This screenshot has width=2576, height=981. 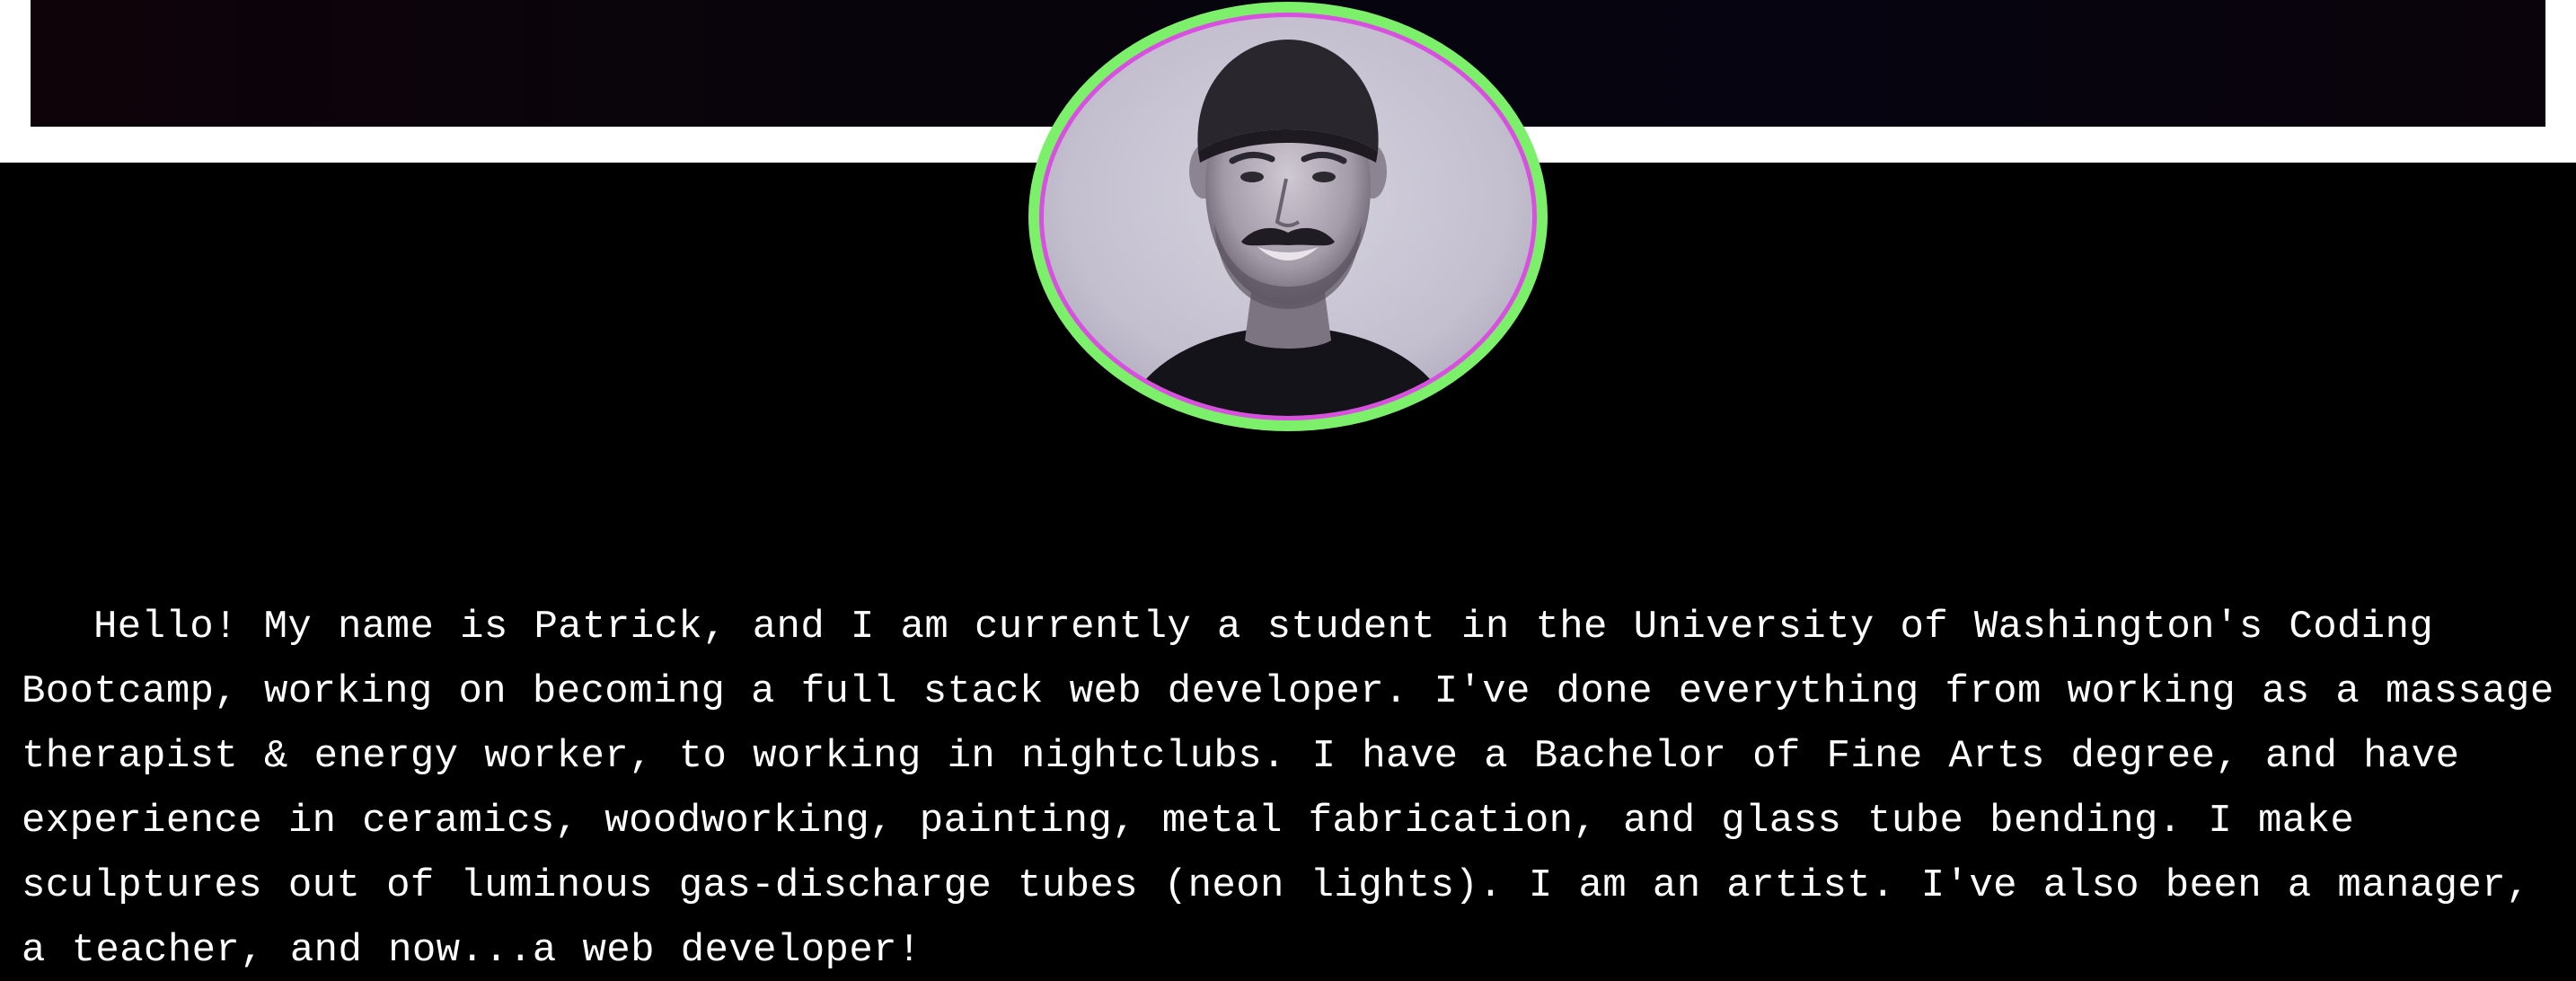 I want to click on profile-avatar, so click(x=1288, y=216).